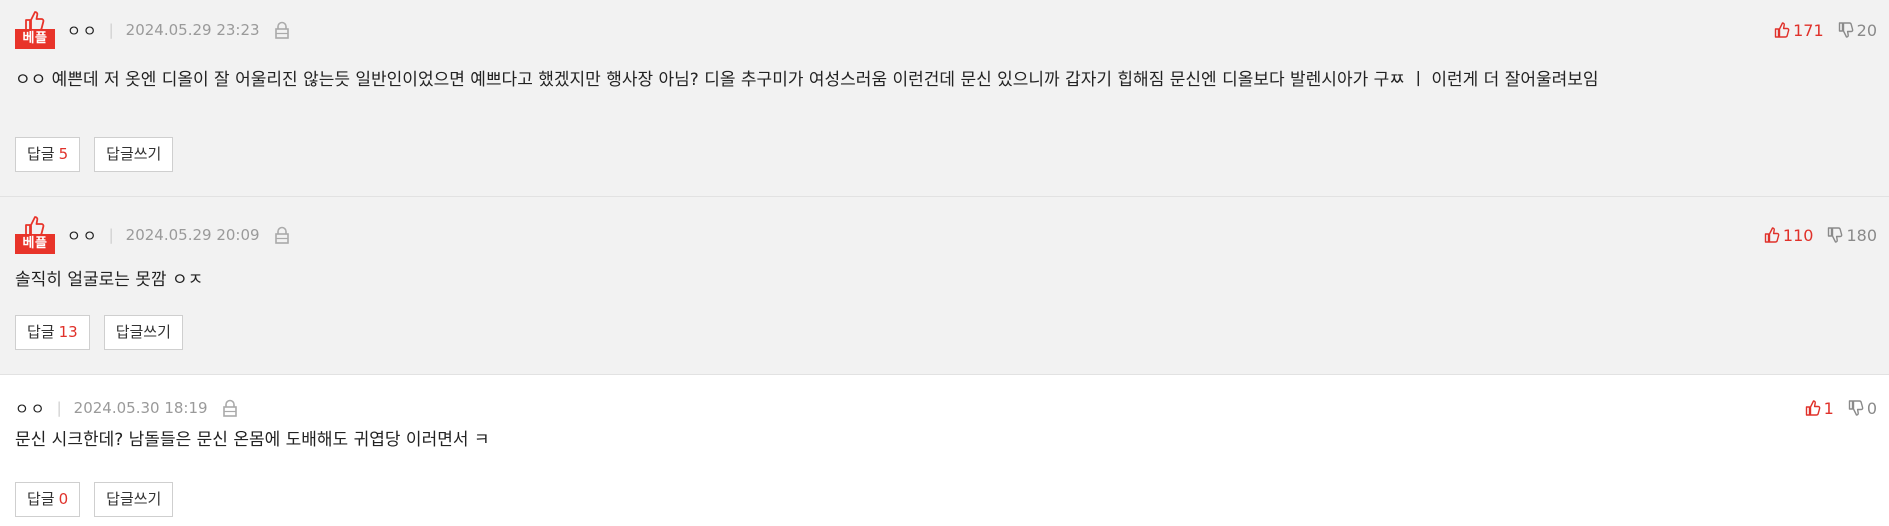 Image resolution: width=1889 pixels, height=526 pixels. Describe the element at coordinates (1841, 408) in the screenshot. I see `vote-group: 1 0` at that location.